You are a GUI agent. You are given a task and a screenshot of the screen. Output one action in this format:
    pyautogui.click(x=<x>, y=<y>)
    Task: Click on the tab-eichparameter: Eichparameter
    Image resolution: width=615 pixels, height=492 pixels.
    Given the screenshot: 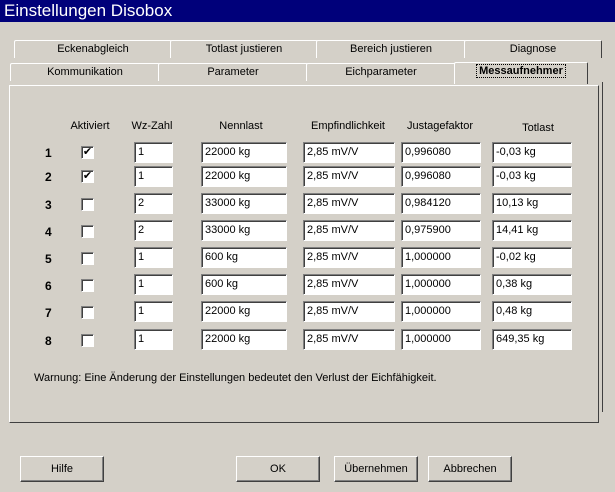 What is the action you would take?
    pyautogui.click(x=381, y=72)
    